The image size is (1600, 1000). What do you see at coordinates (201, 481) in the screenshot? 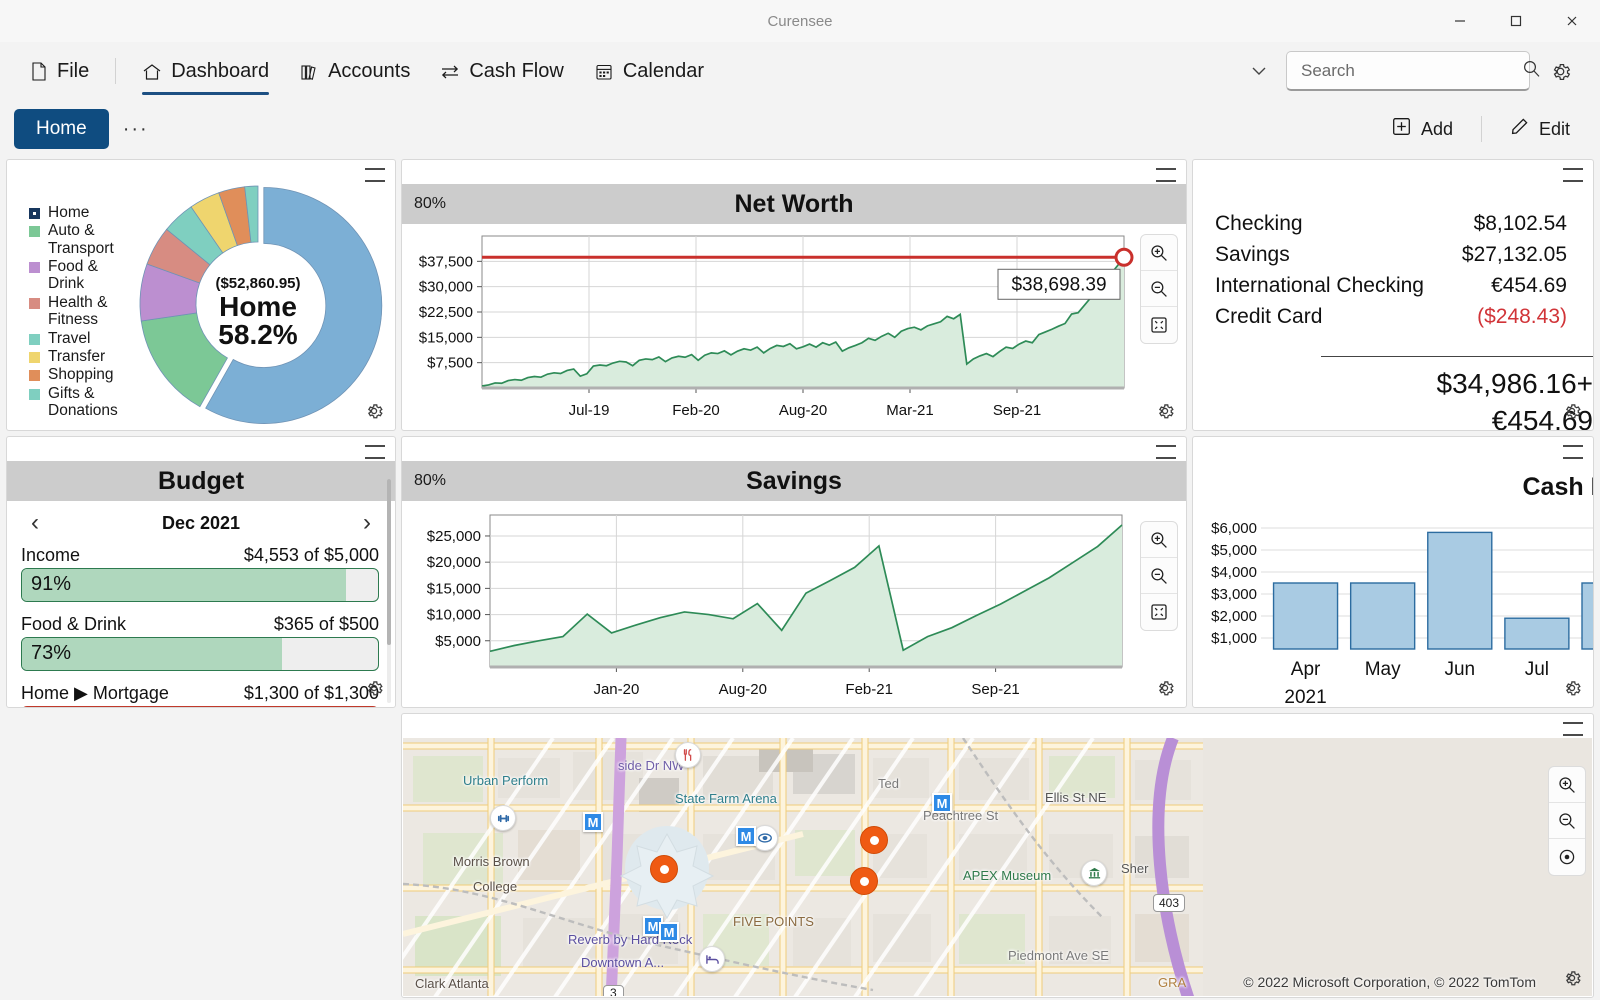
I see `budget-header: Budget` at bounding box center [201, 481].